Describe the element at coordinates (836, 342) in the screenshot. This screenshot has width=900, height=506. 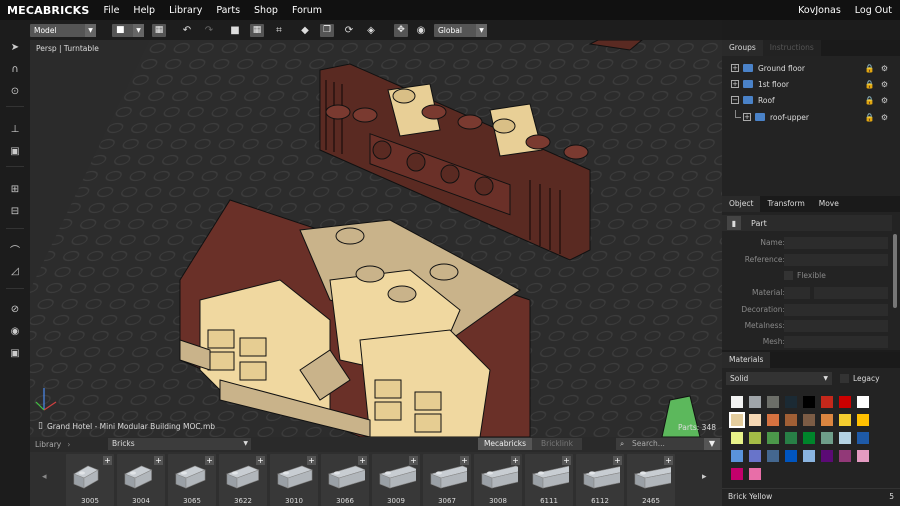
I see `mesh-input` at that location.